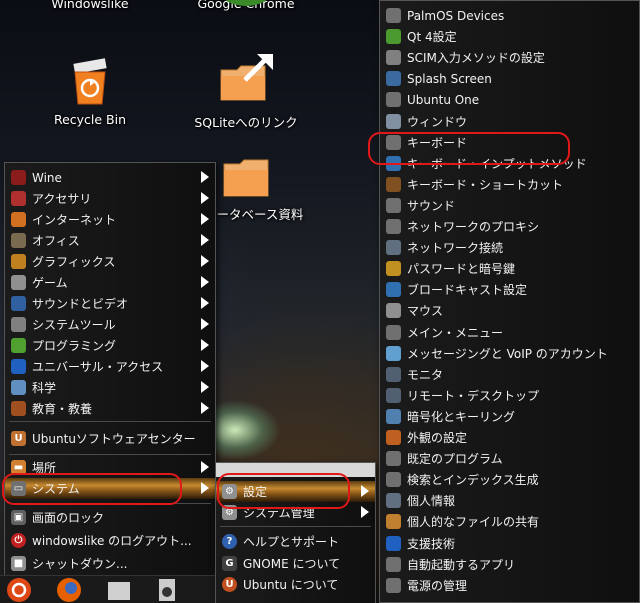  I want to click on menu-item-lock-screen: ▣ 画面のロック, so click(110, 517).